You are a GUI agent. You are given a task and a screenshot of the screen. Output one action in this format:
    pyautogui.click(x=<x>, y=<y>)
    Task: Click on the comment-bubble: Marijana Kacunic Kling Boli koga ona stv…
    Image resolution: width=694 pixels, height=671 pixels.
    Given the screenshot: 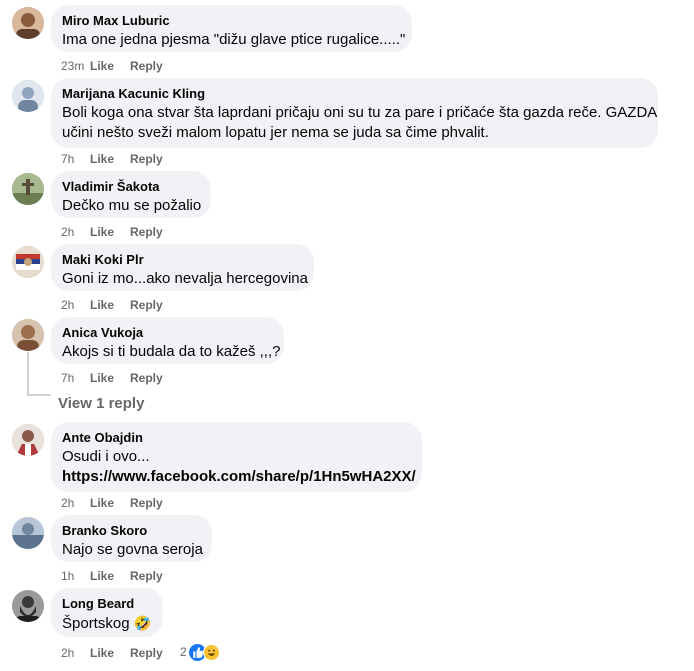 What is the action you would take?
    pyautogui.click(x=354, y=113)
    